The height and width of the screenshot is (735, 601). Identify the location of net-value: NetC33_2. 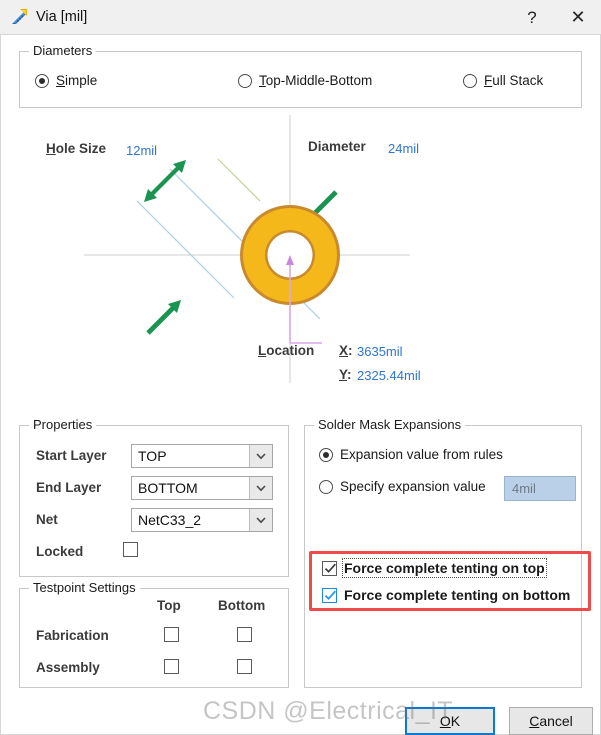
(170, 520).